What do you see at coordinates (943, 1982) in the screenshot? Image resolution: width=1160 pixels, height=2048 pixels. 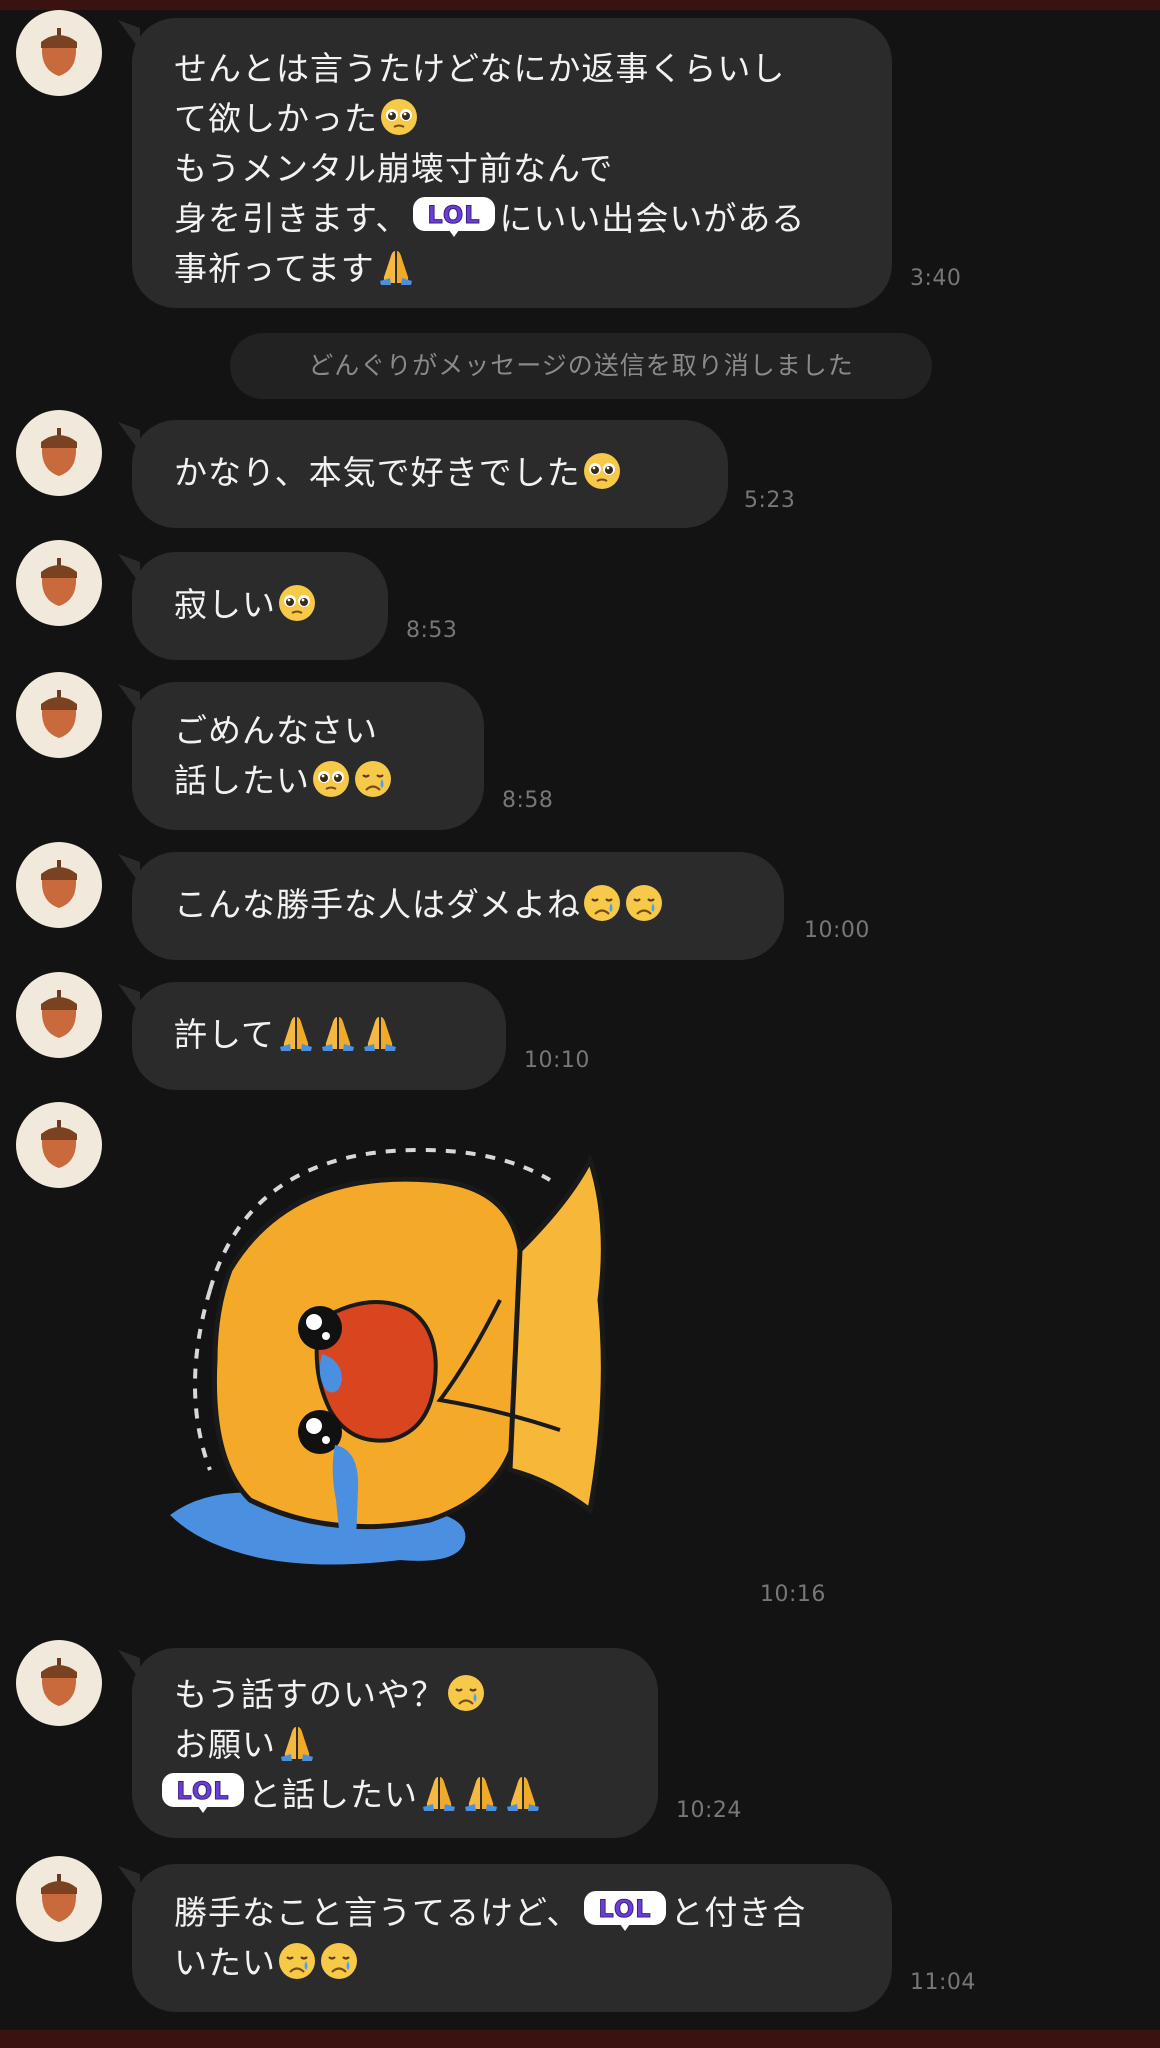 I see `message-timestamp: 11:04` at bounding box center [943, 1982].